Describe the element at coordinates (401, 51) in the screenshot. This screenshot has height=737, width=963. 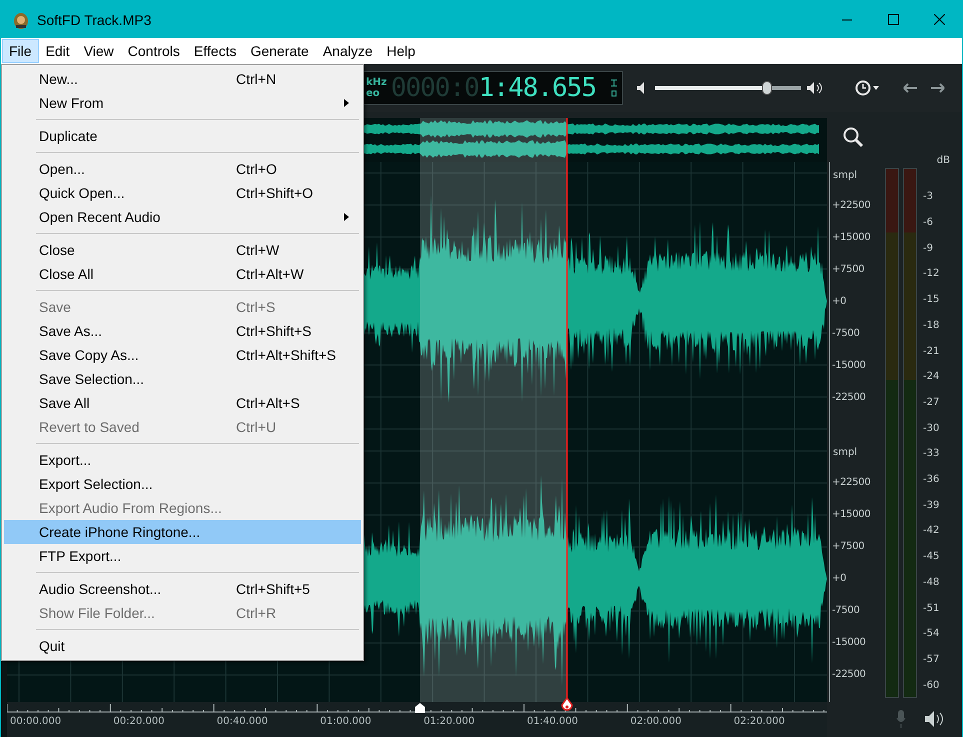
I see `menu-bar-item: Help` at that location.